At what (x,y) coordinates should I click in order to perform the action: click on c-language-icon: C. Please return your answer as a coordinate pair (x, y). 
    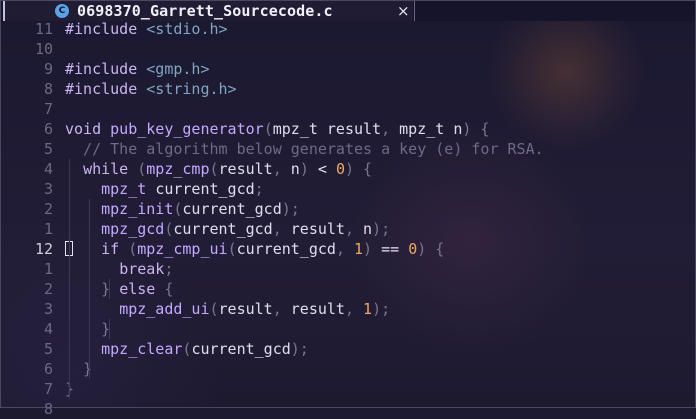
    Looking at the image, I should click on (62, 11).